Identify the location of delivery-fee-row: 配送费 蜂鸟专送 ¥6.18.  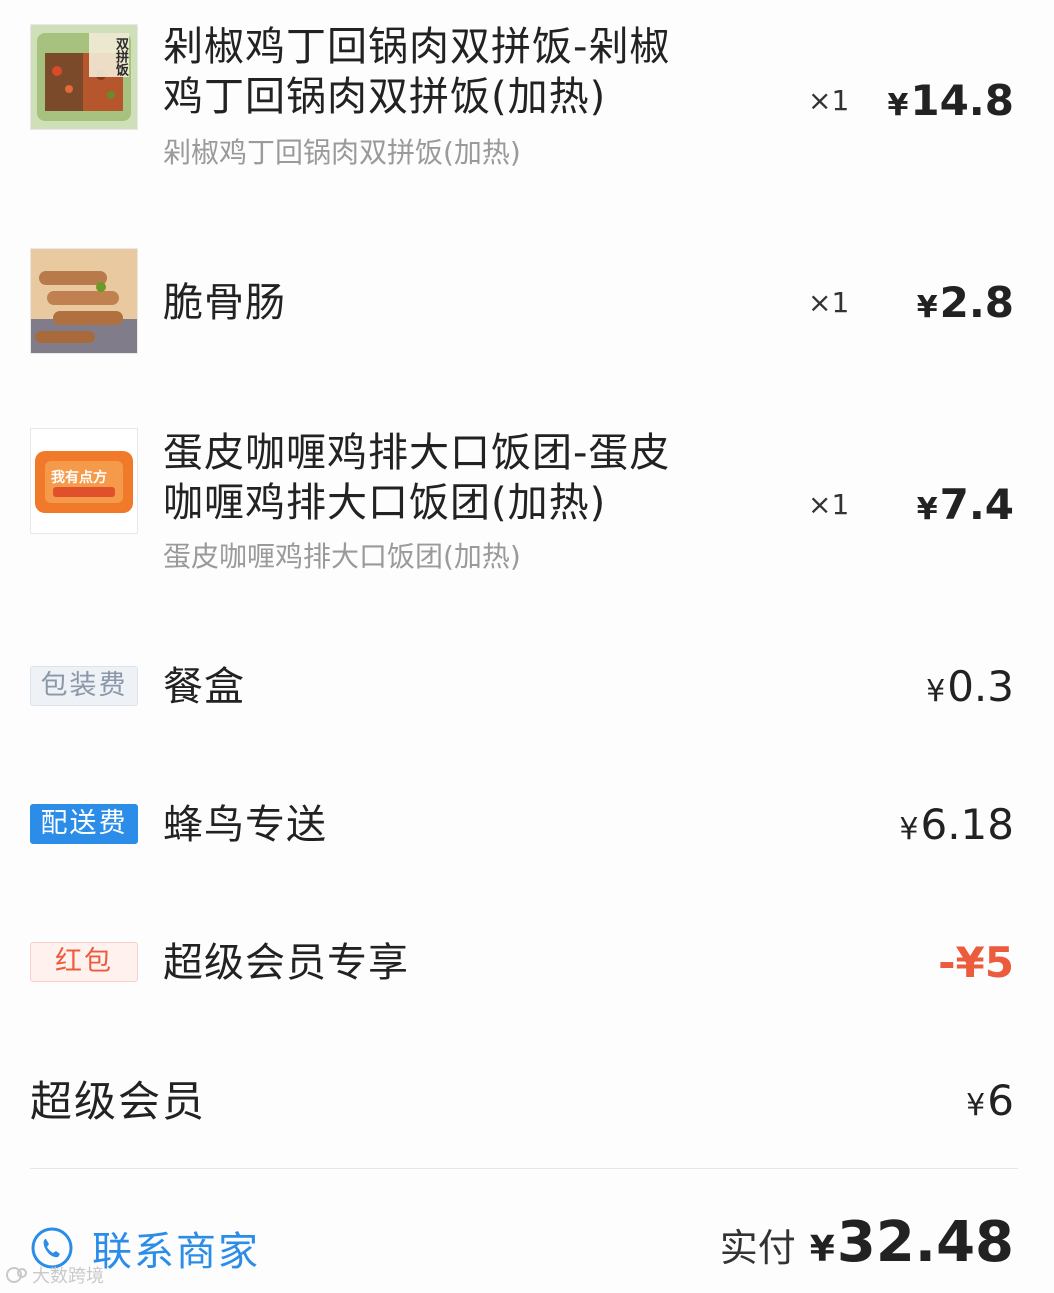
(527, 828).